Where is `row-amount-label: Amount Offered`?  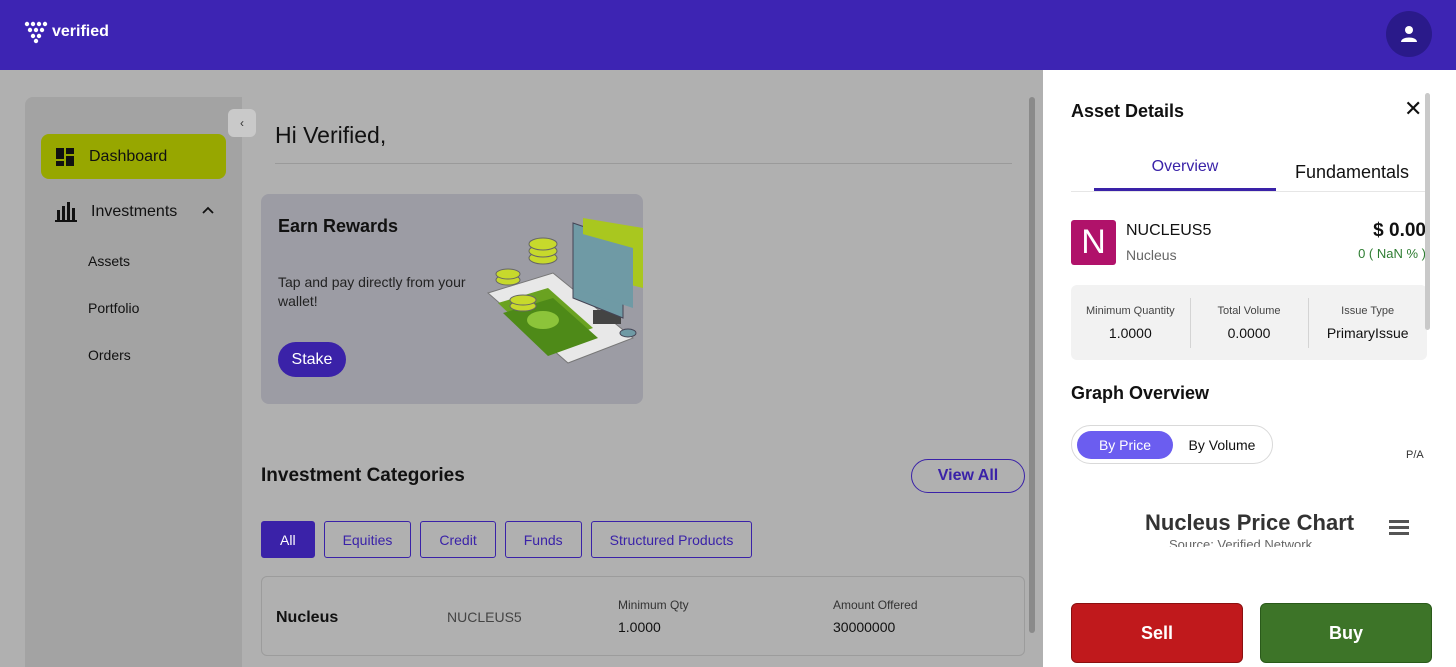
row-amount-label: Amount Offered is located at coordinates (875, 605).